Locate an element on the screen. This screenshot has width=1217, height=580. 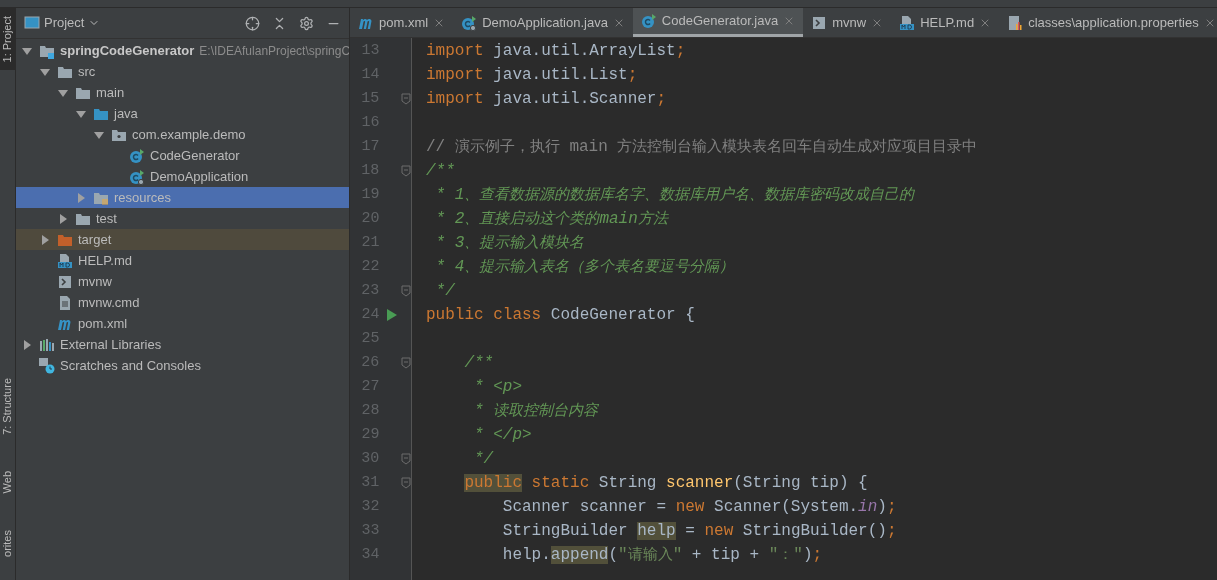
tree-item-label: mvnw.cmd is located at coordinates (109, 302).